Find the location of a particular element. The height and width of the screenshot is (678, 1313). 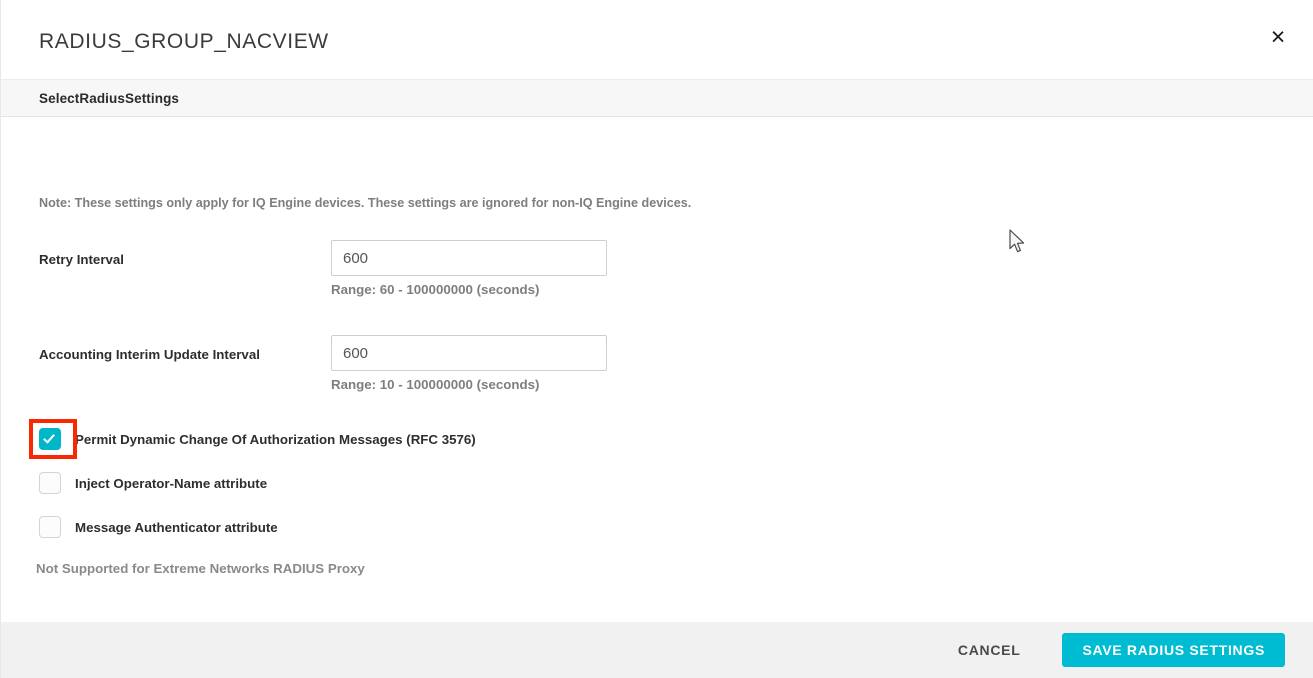

retry-interval-range-hint: Range: 60 - 100000000 (seconds) is located at coordinates (435, 289).